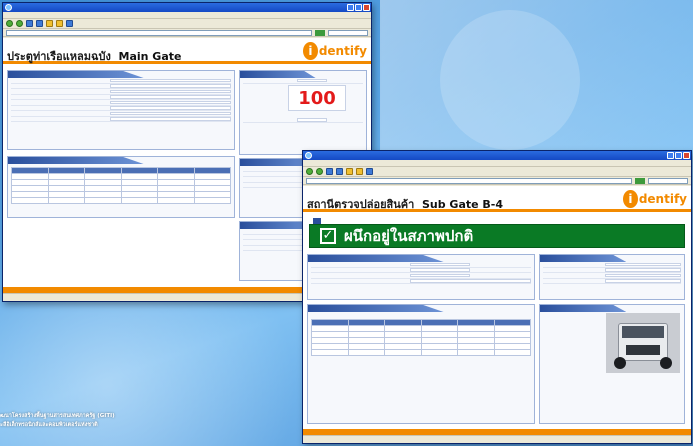 Image resolution: width=693 pixels, height=446 pixels. What do you see at coordinates (150, 56) in the screenshot?
I see `page-title-en: Main Gate` at bounding box center [150, 56].